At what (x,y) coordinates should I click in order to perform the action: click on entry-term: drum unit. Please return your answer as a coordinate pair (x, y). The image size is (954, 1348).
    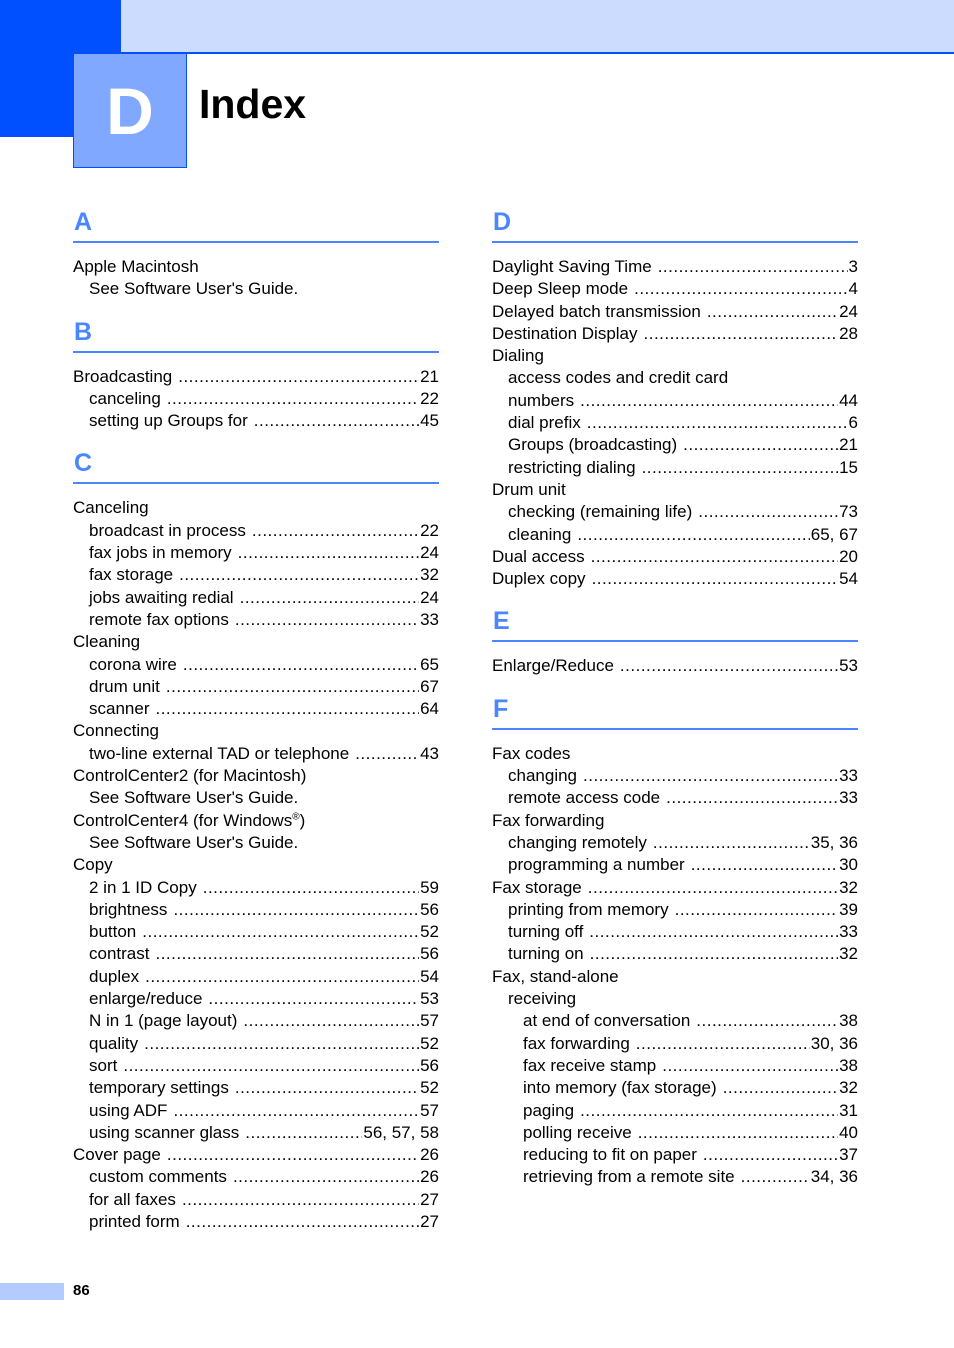
    Looking at the image, I should click on (127, 687).